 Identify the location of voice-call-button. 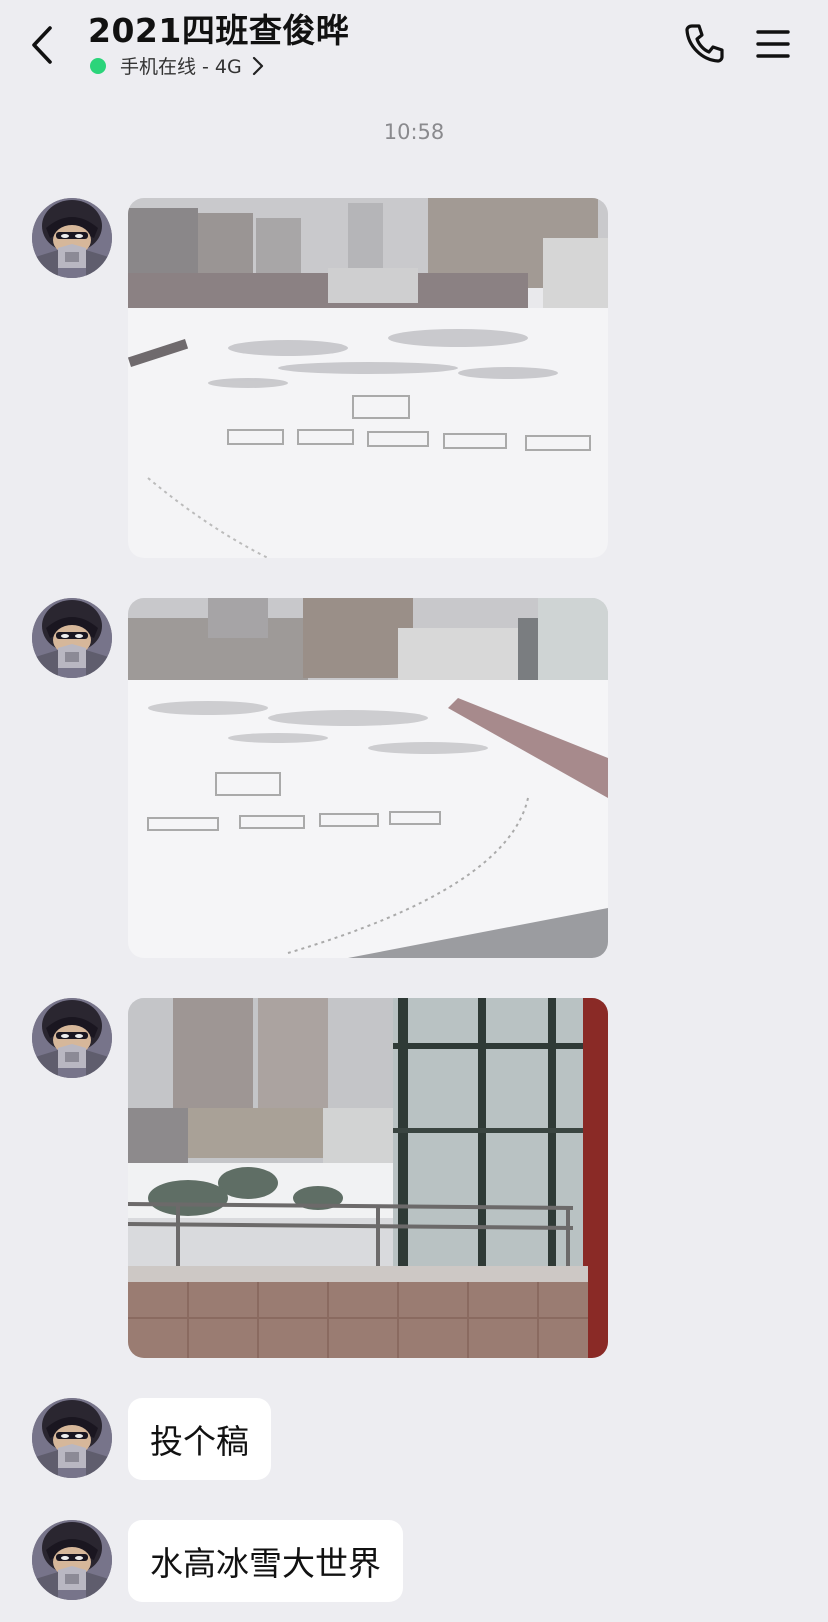
(705, 43).